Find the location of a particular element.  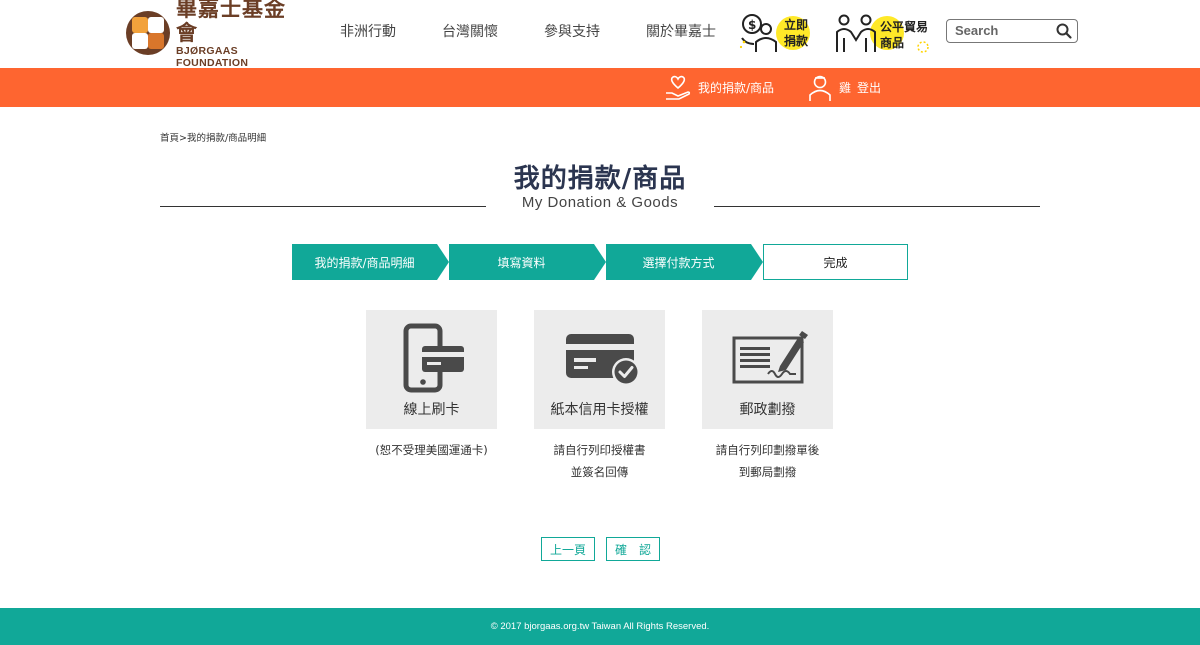

nav-item-support: 參與支持 is located at coordinates (572, 32).